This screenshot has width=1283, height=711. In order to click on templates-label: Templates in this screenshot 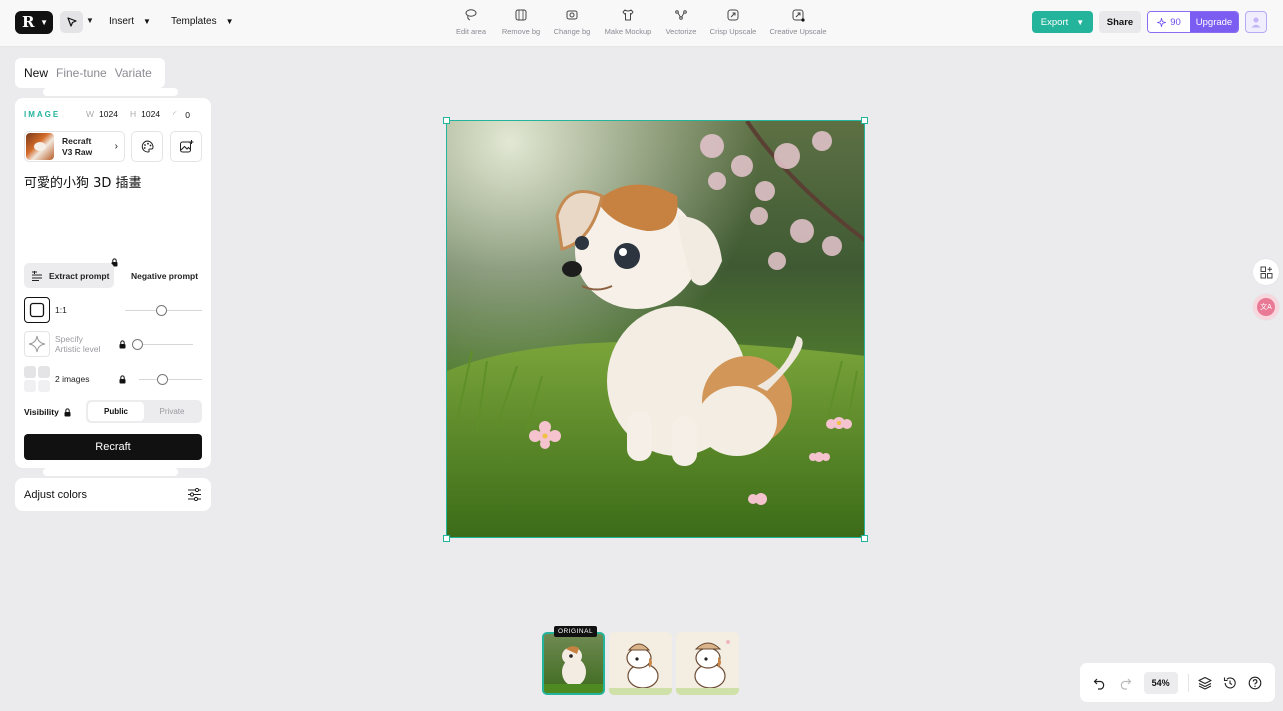, I will do `click(194, 21)`.